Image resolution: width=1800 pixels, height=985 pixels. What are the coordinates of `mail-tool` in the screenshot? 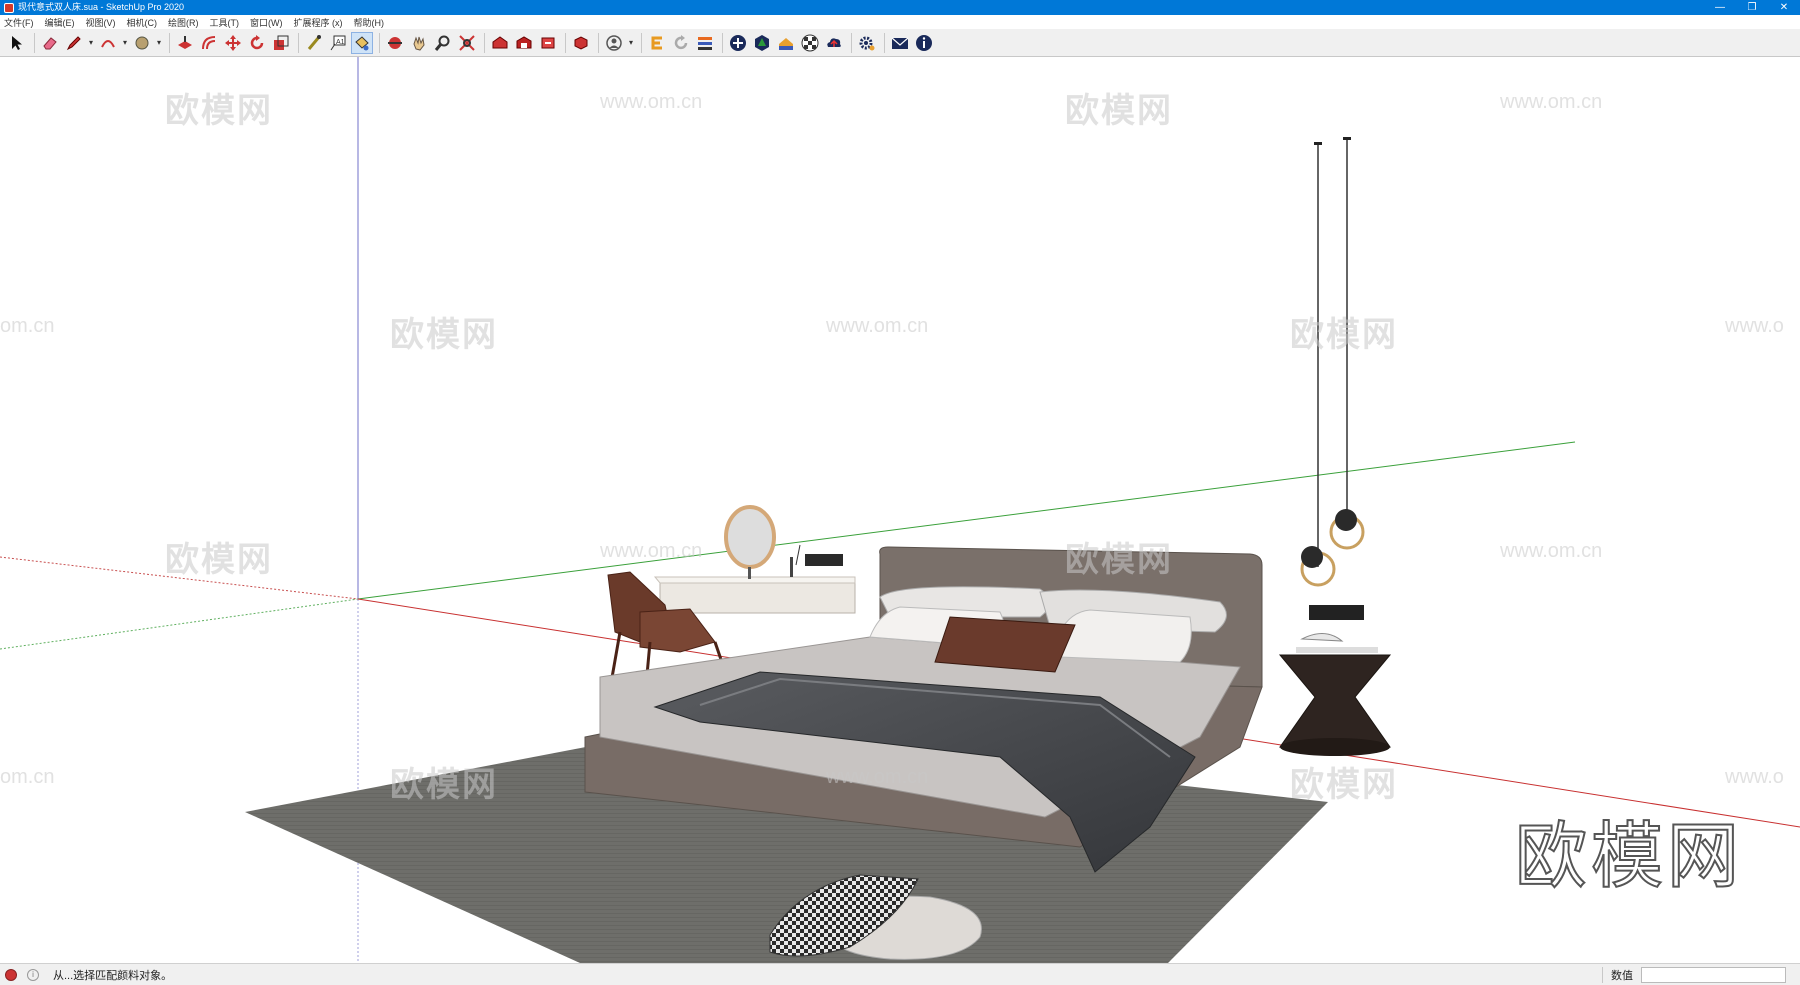 It's located at (900, 43).